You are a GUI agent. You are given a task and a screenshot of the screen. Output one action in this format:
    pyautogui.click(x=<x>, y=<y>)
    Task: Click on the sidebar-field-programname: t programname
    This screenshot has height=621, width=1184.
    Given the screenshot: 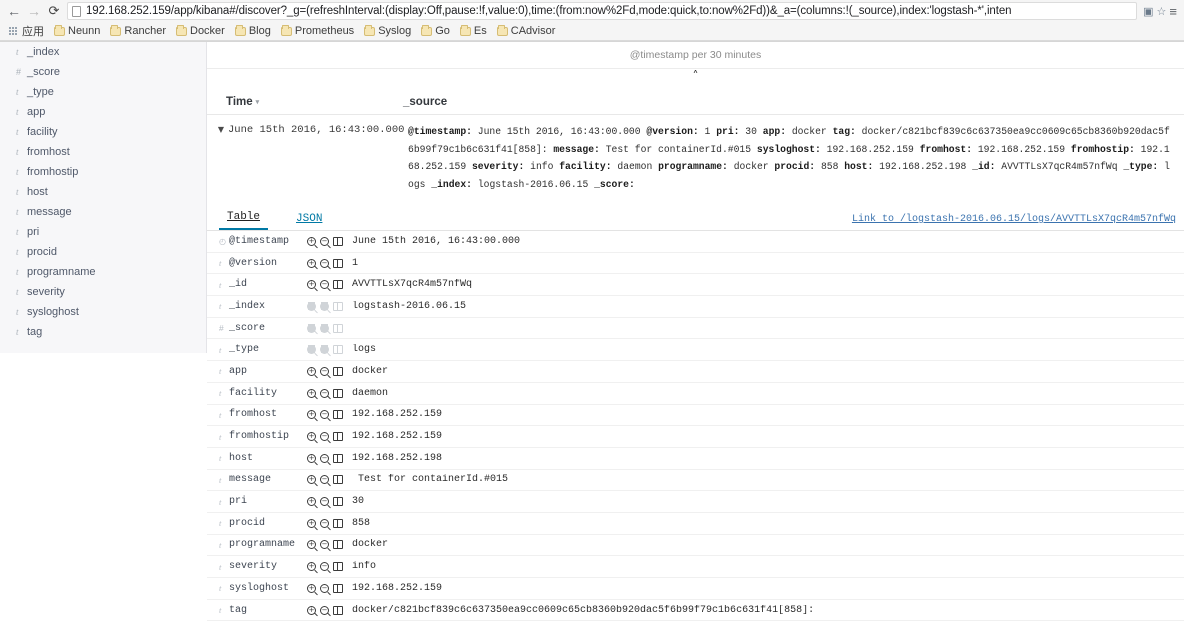 What is the action you would take?
    pyautogui.click(x=103, y=272)
    